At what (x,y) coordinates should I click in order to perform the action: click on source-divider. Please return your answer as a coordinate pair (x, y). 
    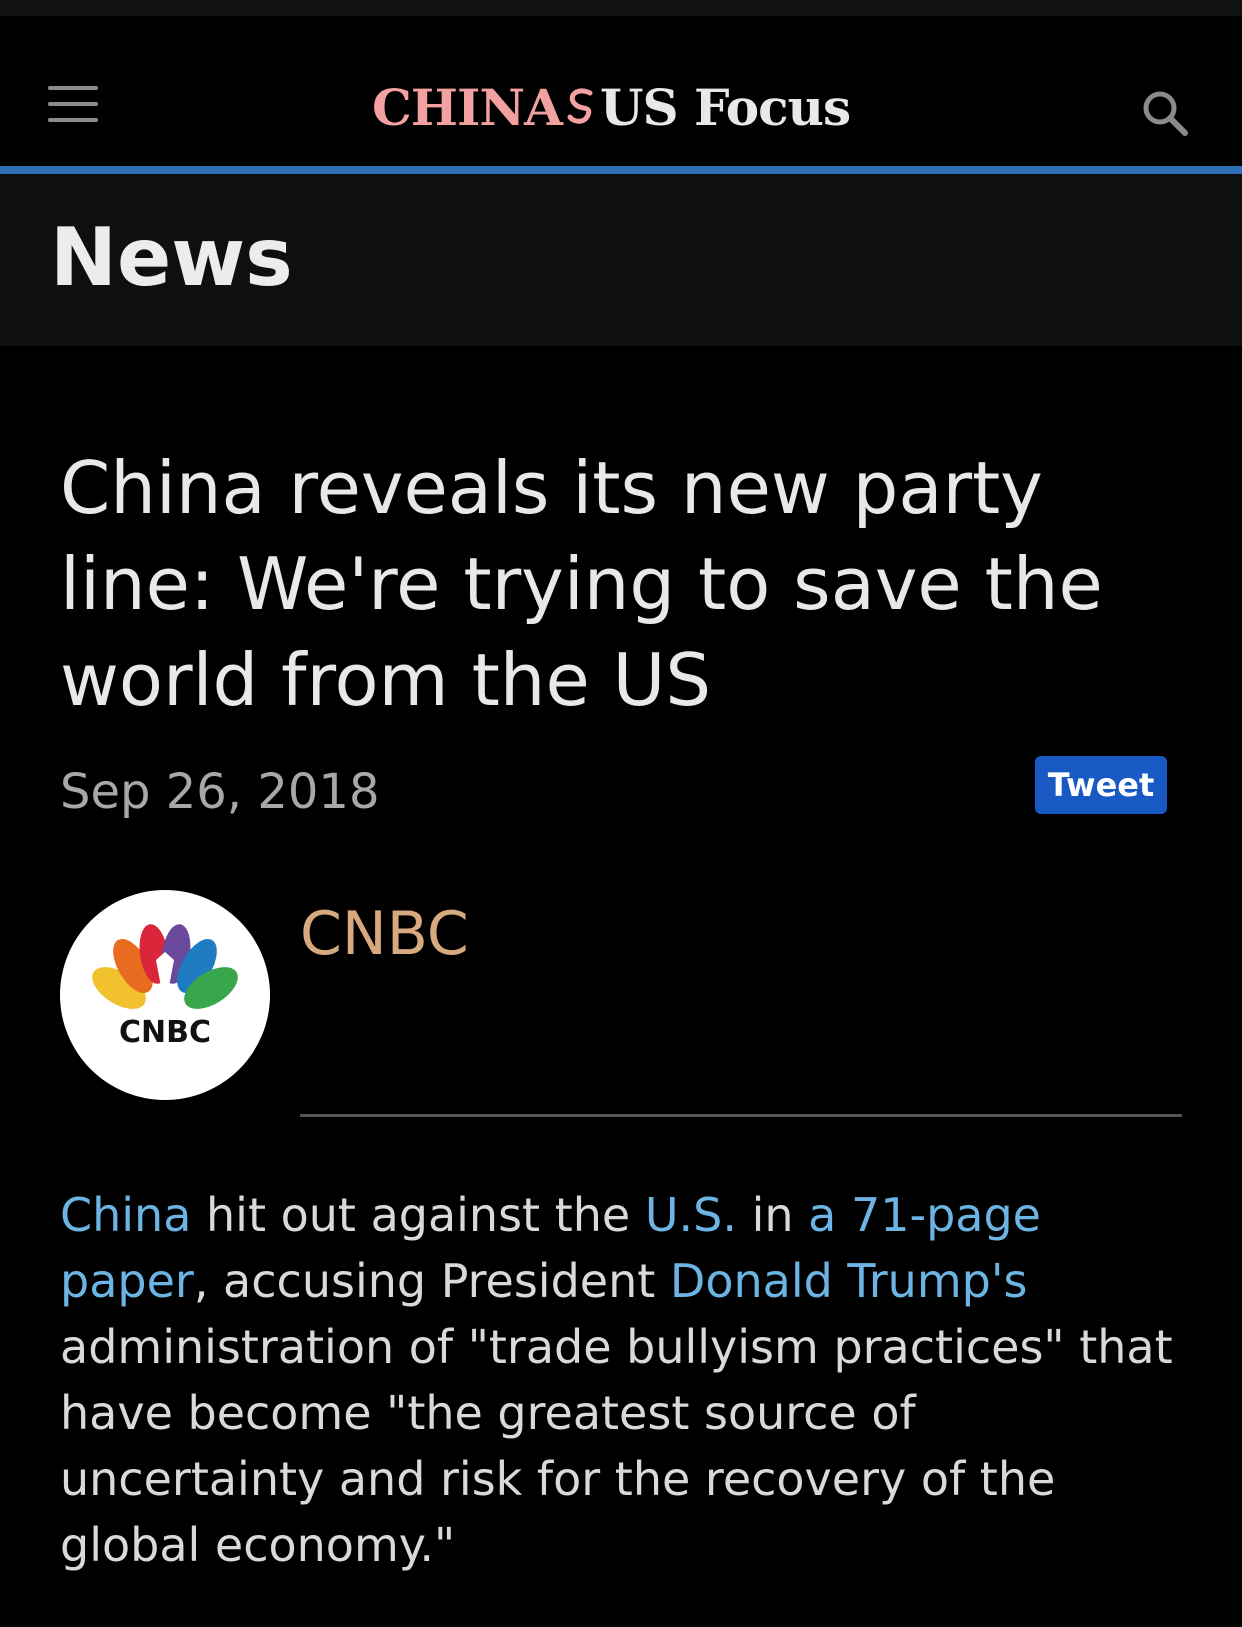
    Looking at the image, I should click on (741, 1115).